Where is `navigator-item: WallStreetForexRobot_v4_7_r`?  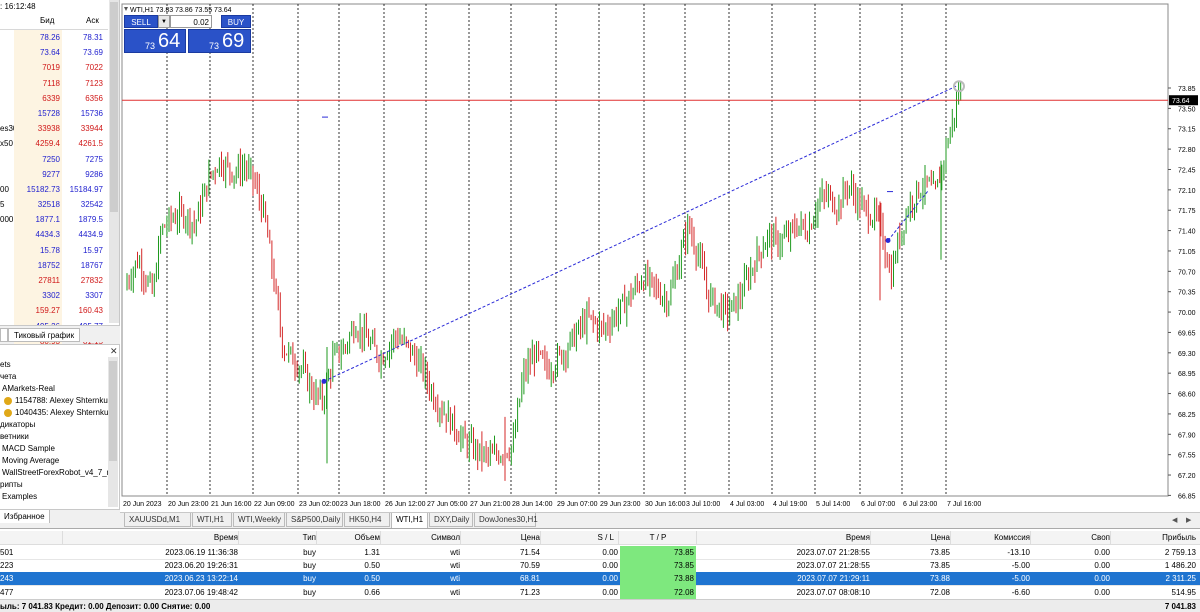 navigator-item: WallStreetForexRobot_v4_7_r is located at coordinates (55, 473).